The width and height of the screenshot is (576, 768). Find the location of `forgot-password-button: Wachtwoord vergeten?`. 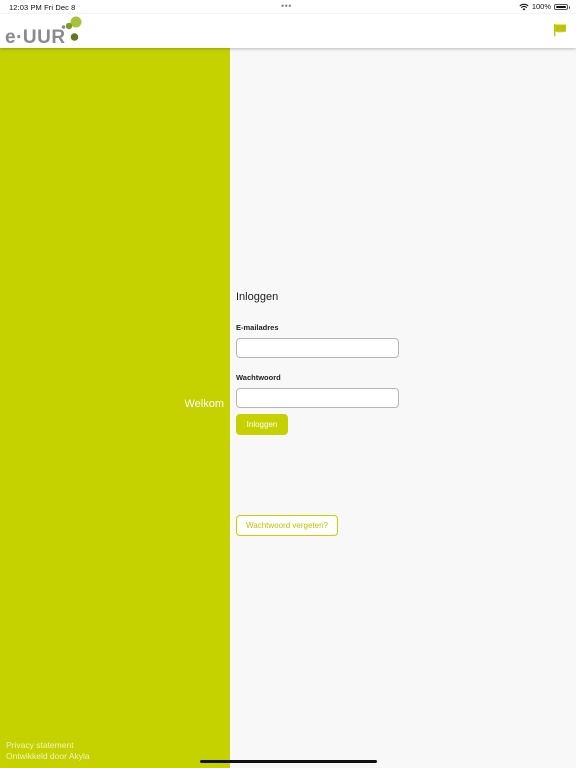

forgot-password-button: Wachtwoord vergeten? is located at coordinates (287, 525).